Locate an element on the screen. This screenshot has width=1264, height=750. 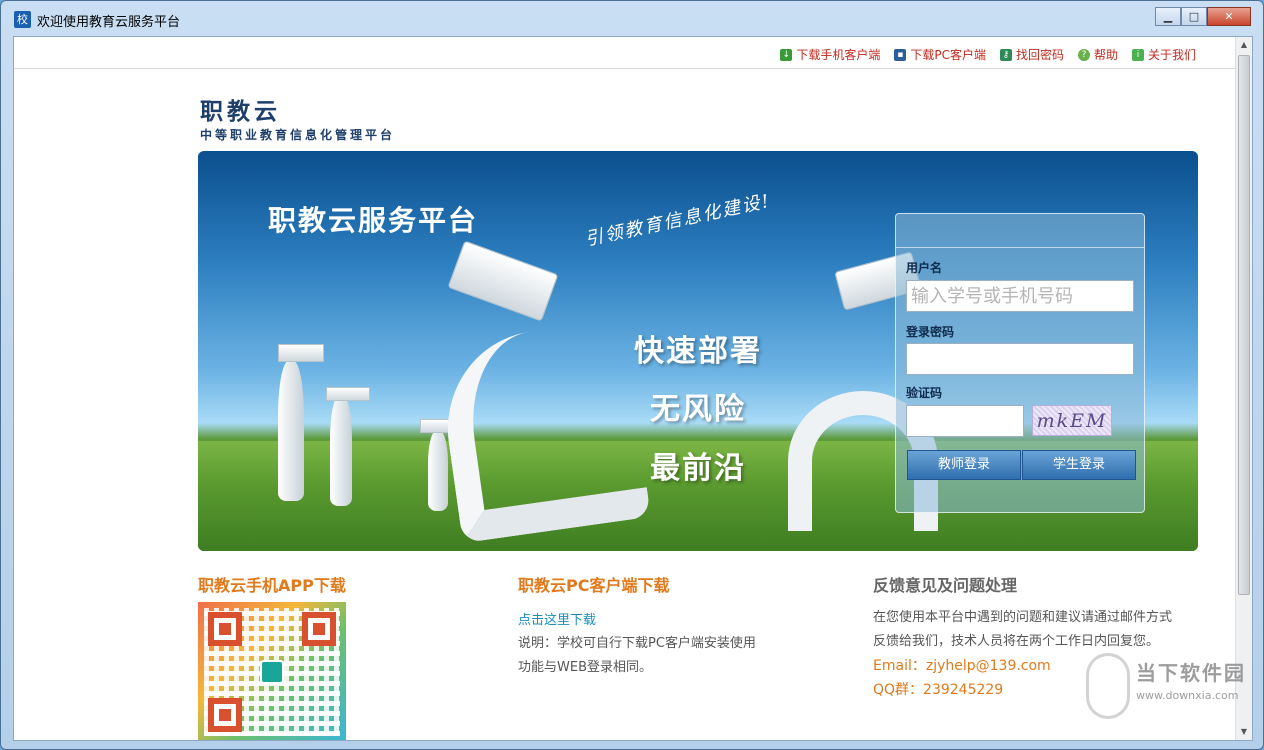
recover-password-label: 找回密码 is located at coordinates (1039, 55).